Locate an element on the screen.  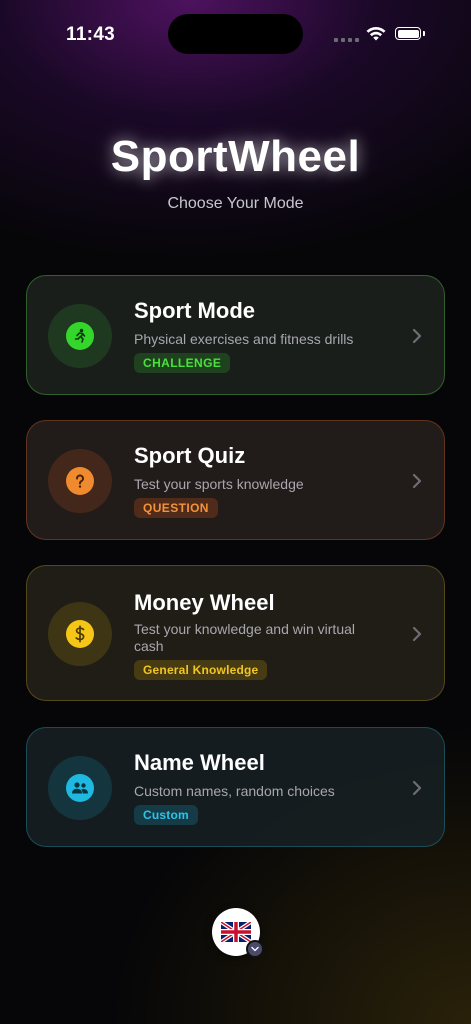
people-icon is located at coordinates (80, 788).